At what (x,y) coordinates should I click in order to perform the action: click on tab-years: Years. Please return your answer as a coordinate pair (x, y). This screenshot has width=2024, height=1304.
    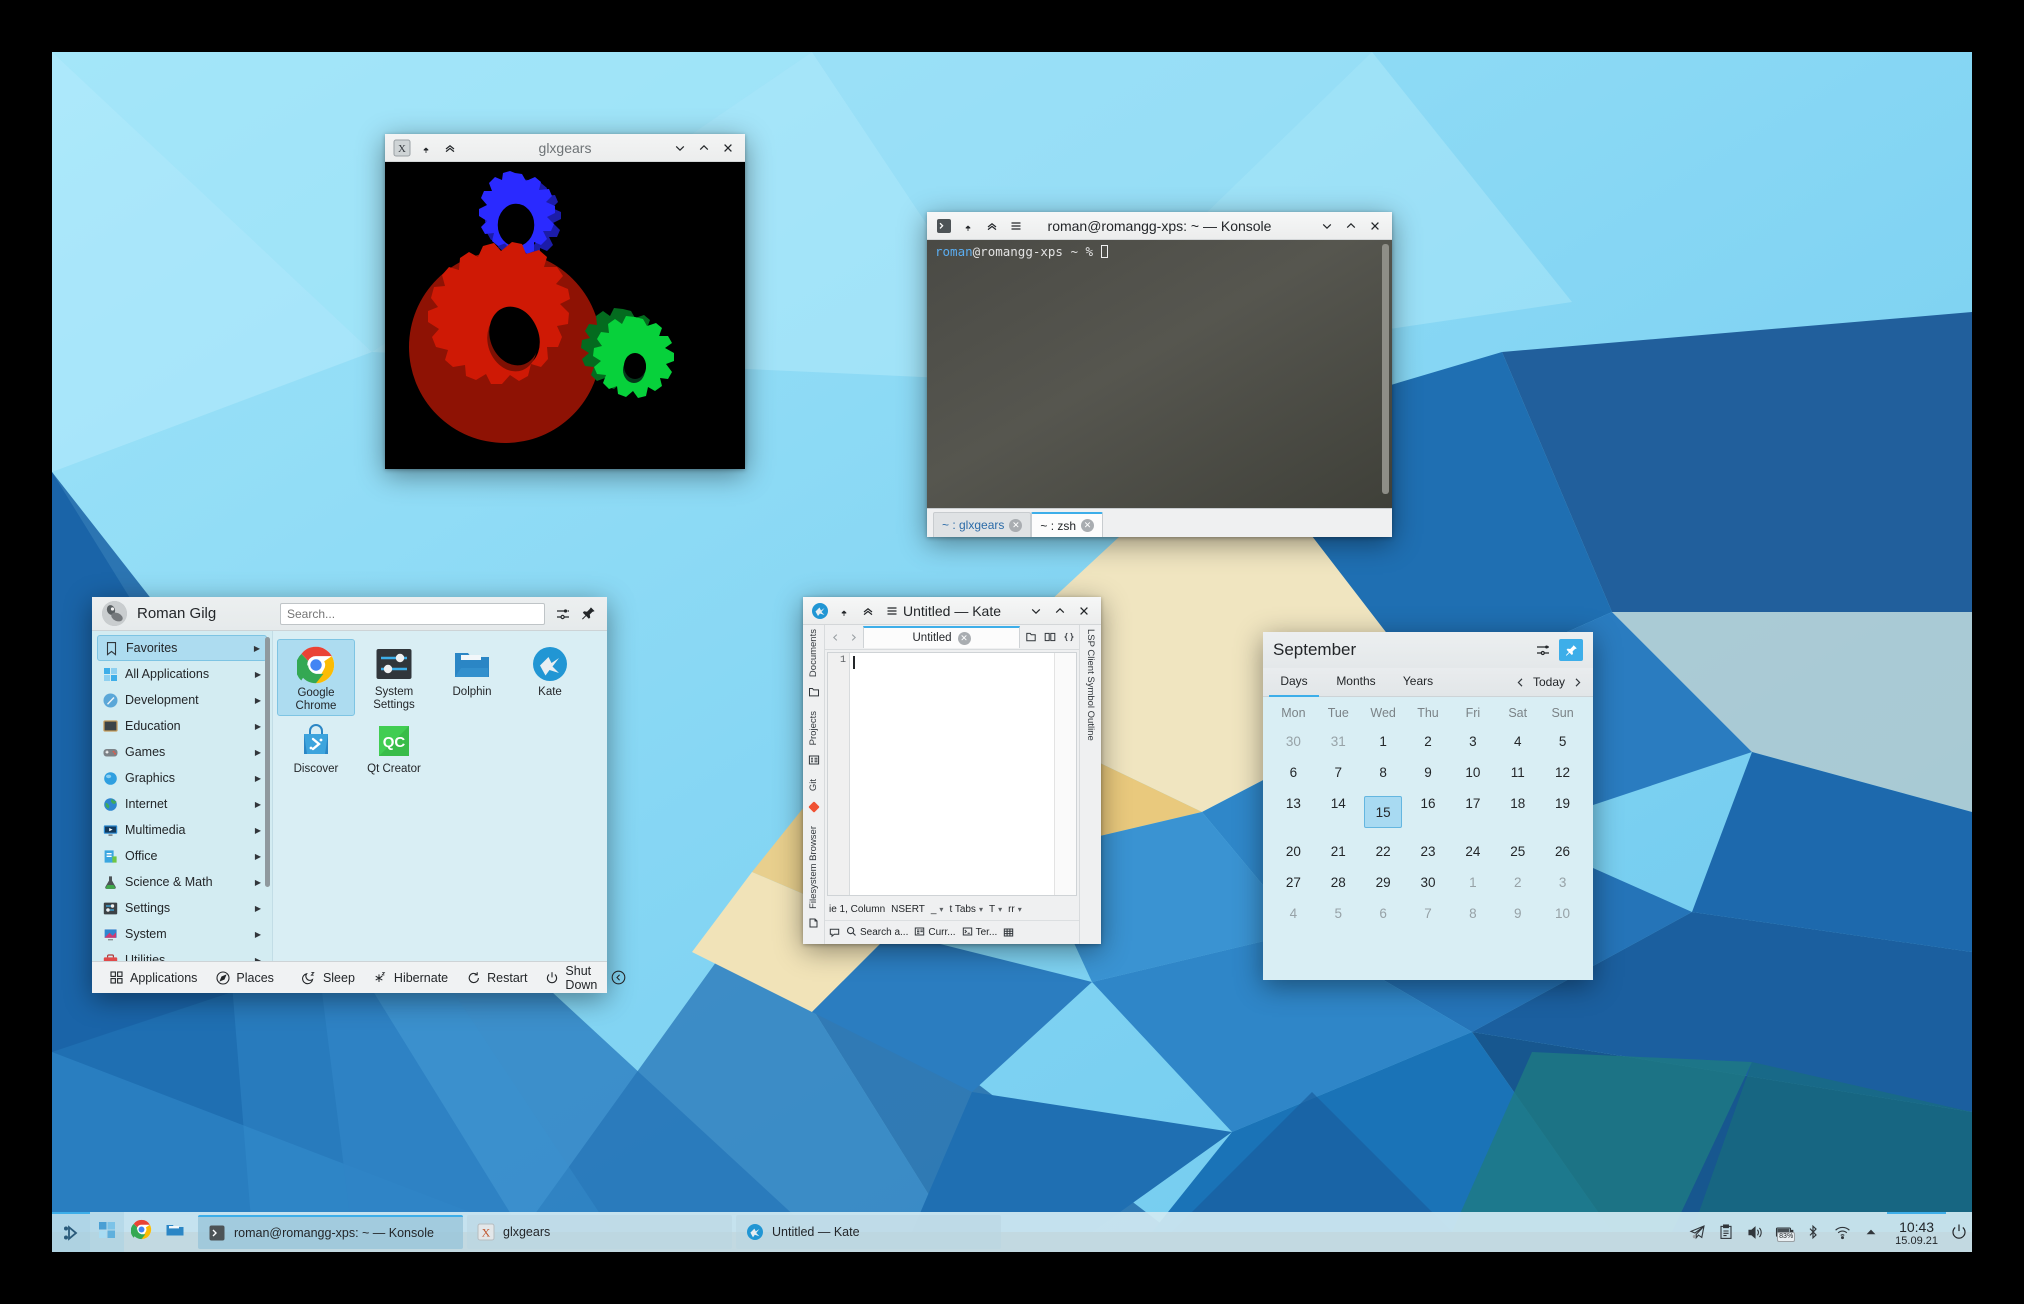
    Looking at the image, I should click on (1418, 682).